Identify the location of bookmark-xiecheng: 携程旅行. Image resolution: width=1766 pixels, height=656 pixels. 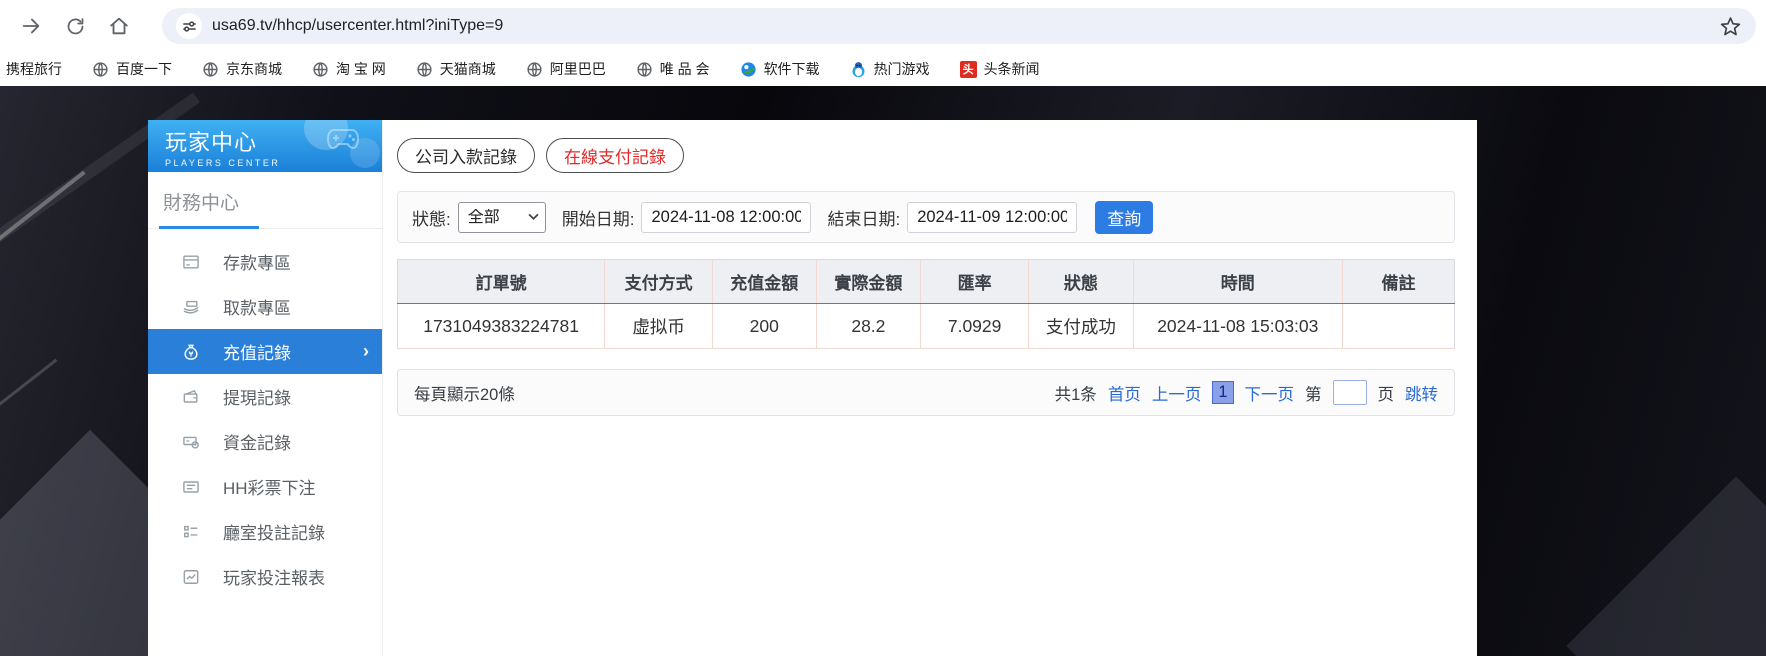
(34, 69).